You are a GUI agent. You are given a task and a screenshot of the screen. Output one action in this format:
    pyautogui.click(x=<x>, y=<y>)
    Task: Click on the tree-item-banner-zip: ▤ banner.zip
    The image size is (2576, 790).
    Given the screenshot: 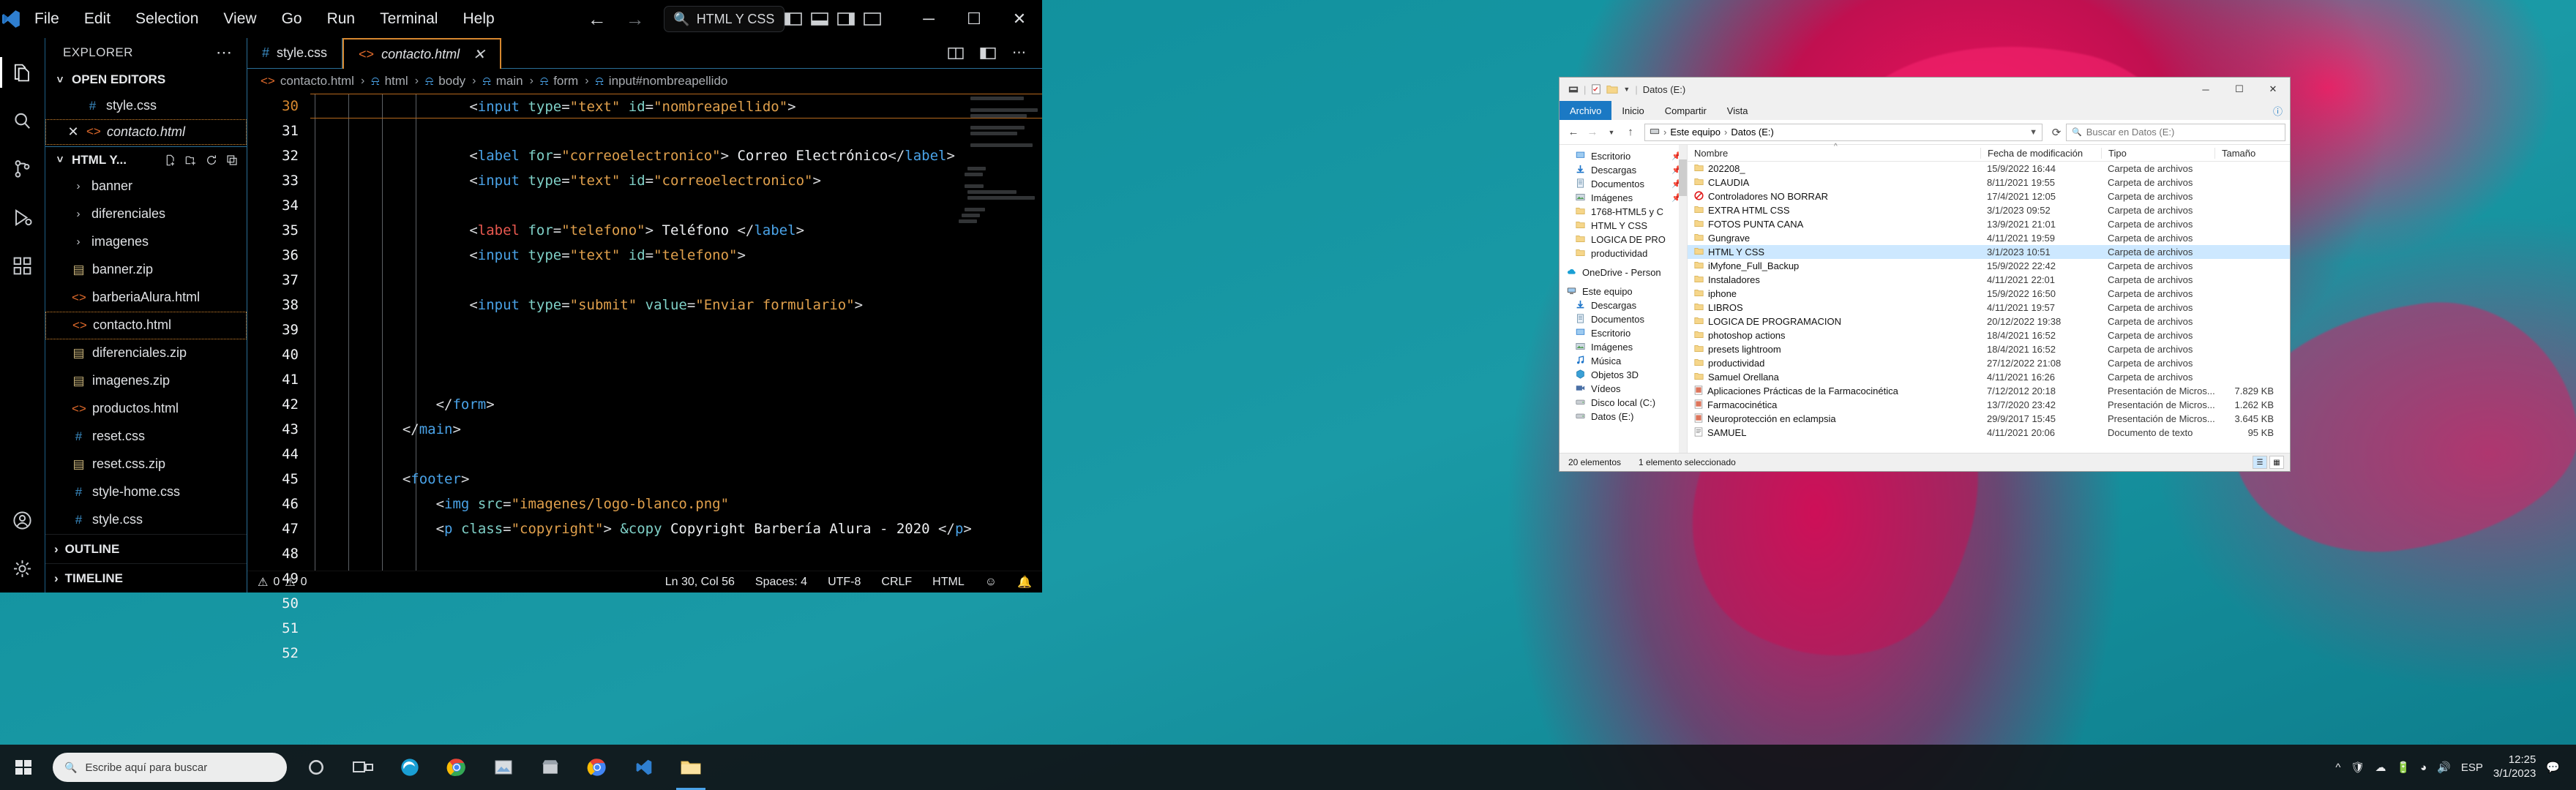 What is the action you would take?
    pyautogui.click(x=146, y=270)
    